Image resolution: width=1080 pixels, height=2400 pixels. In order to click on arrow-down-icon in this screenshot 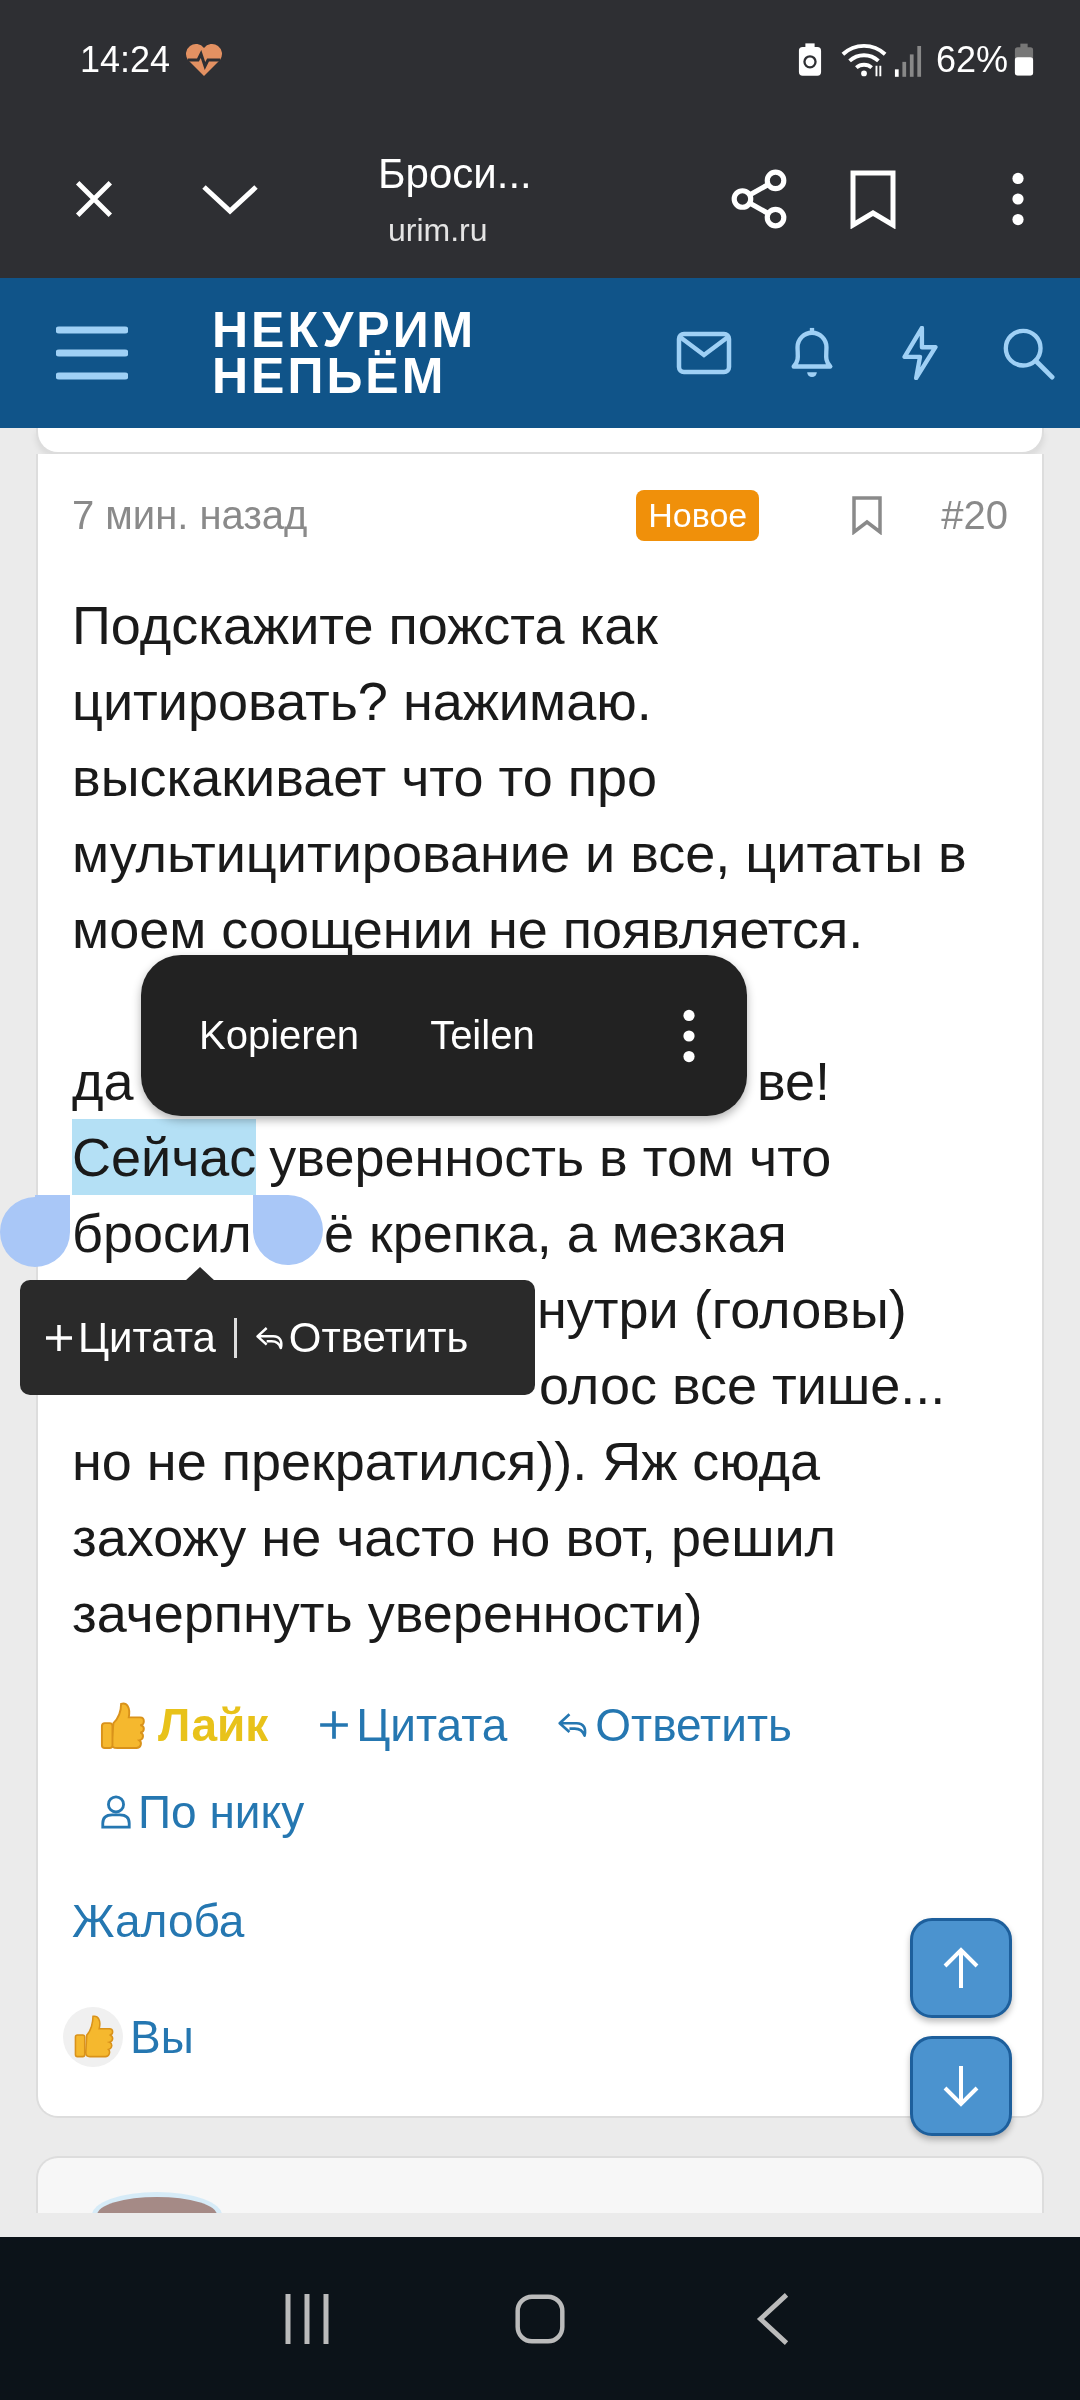, I will do `click(961, 2086)`.